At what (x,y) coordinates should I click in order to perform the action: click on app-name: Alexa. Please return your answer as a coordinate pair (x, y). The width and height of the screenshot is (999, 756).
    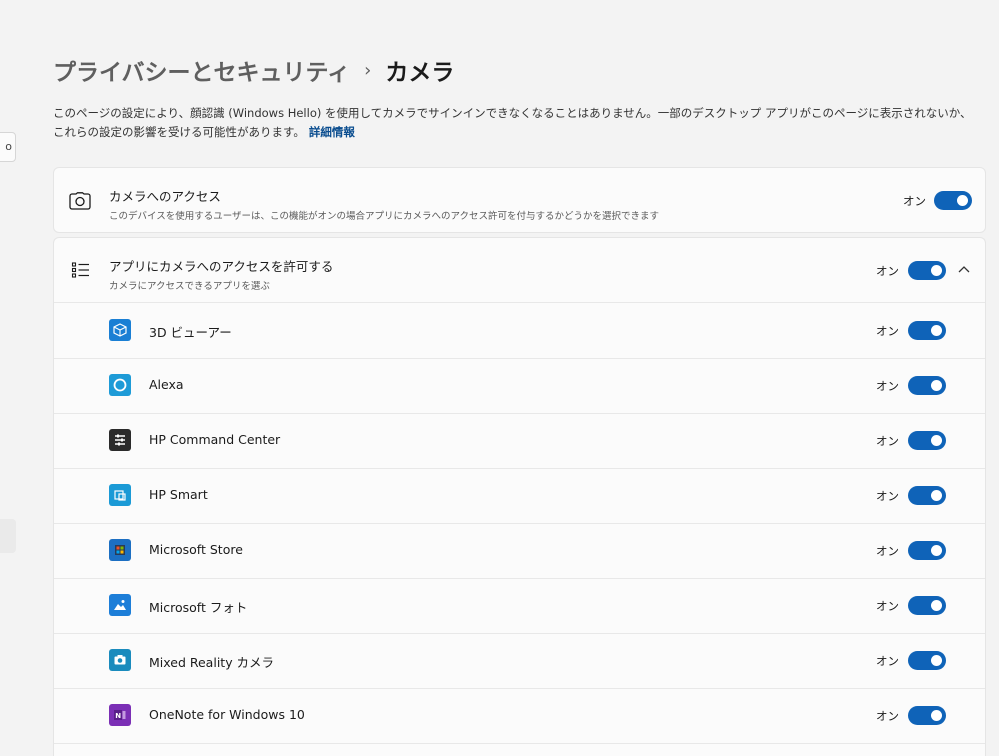
    Looking at the image, I should click on (166, 384).